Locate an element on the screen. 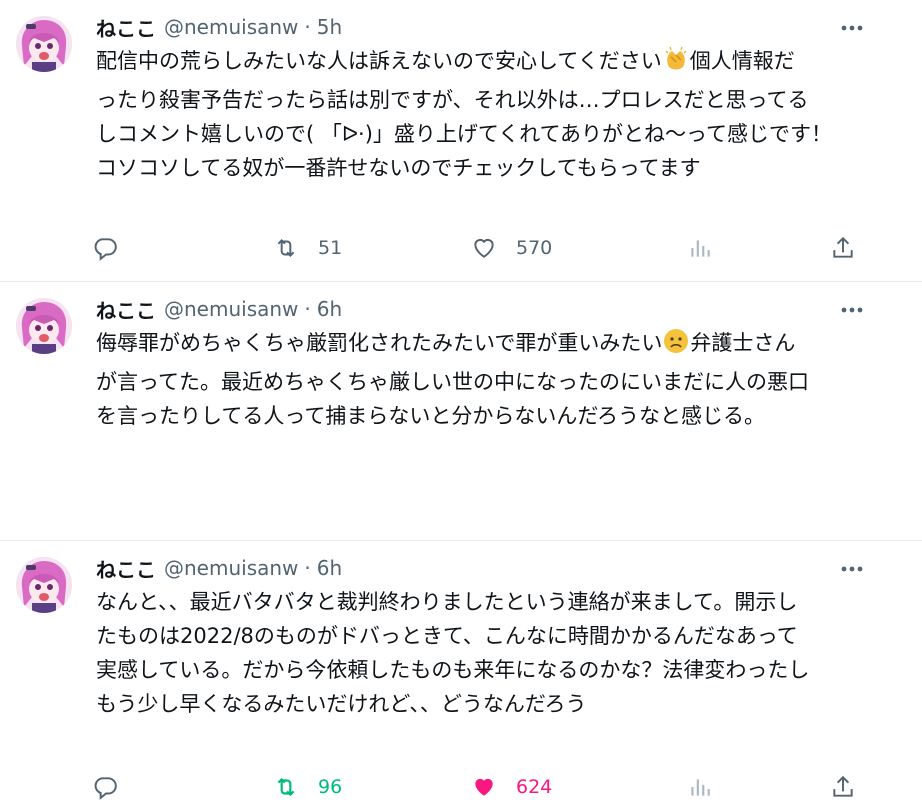 The width and height of the screenshot is (922, 804). like-button: 624 is located at coordinates (511, 787).